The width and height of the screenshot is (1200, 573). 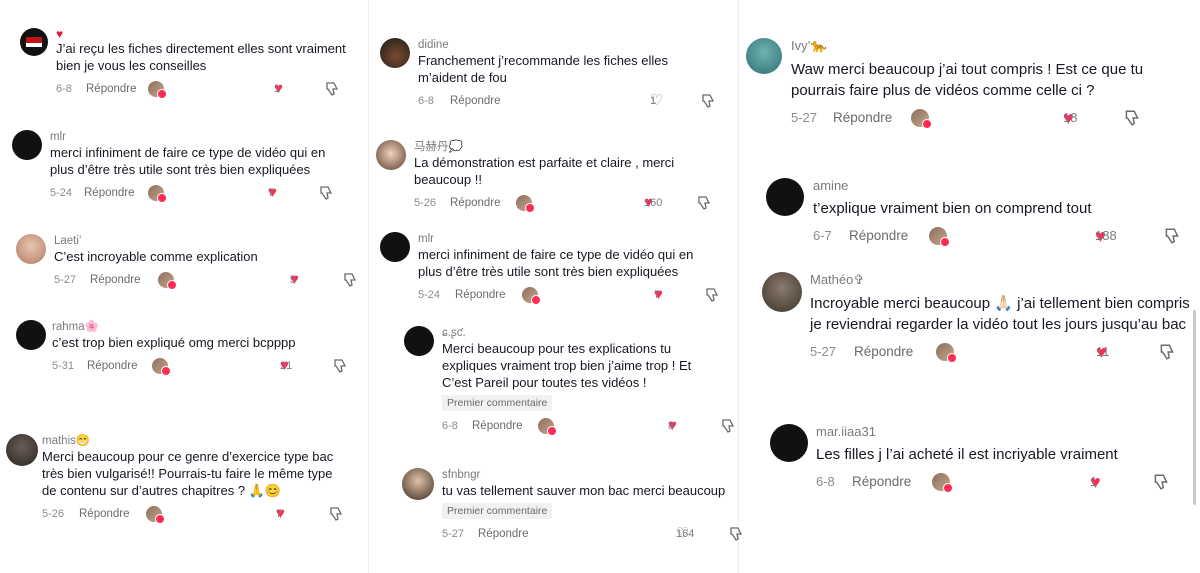 What do you see at coordinates (971, 46) in the screenshot?
I see `comment-username: Ivy’🐆` at bounding box center [971, 46].